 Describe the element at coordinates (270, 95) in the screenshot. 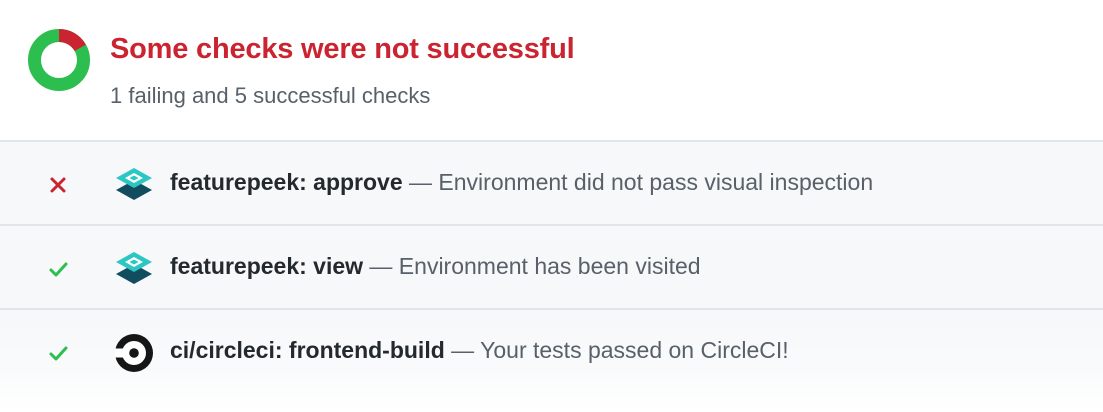

I see `checks-summary-subtitle: 1 failing and 5 successful checks` at that location.